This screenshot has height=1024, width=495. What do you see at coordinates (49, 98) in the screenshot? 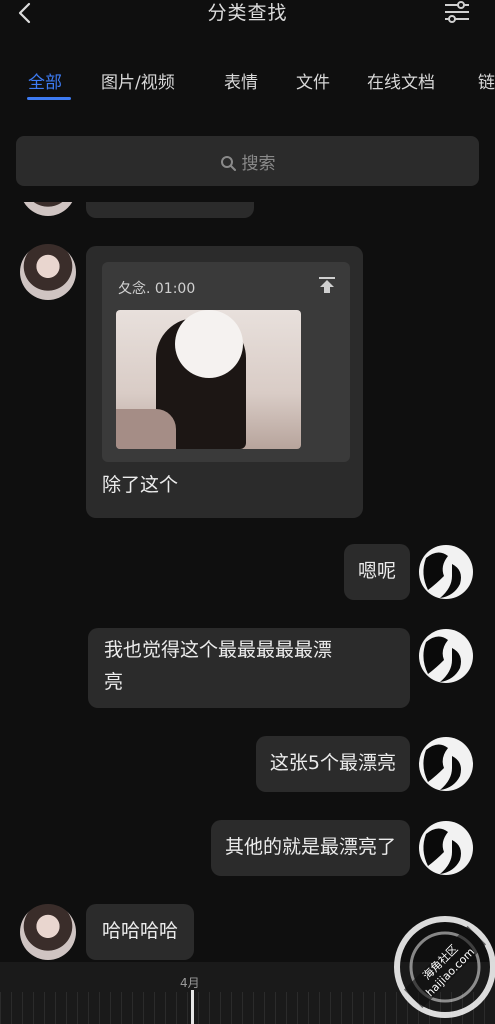
I see `active-tab-indicator` at bounding box center [49, 98].